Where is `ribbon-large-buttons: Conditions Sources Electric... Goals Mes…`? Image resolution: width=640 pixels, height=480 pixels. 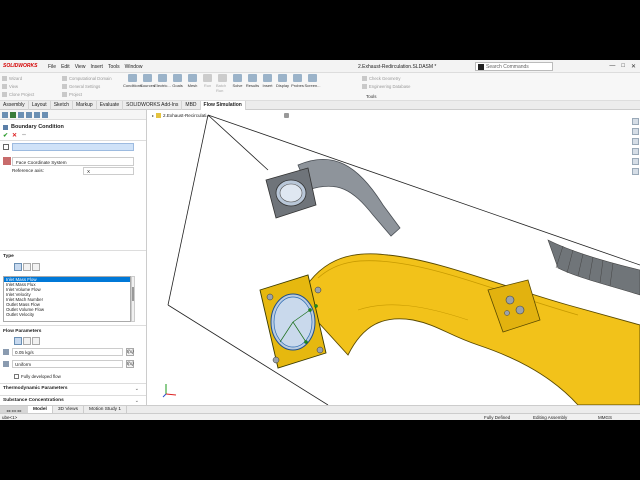
ribbon-large-buttons: Conditions Sources Electric... Goals Mes… is located at coordinates (222, 83).